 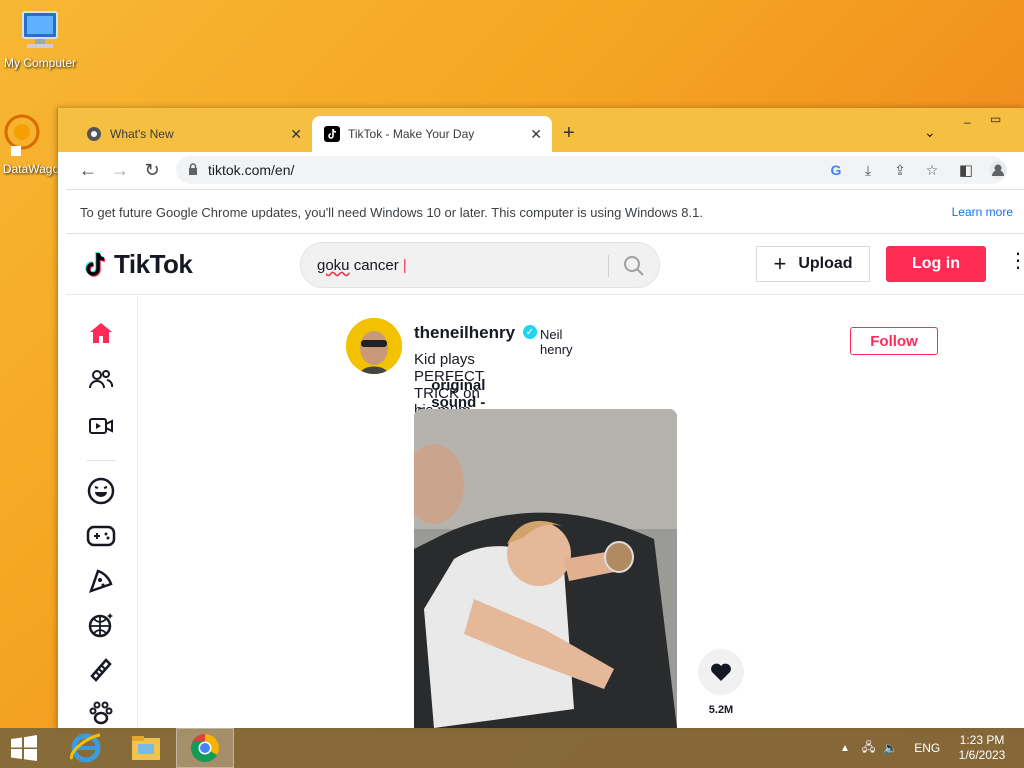 I want to click on address-bar: tiktok.com/en/ G ⤓ ⇪ ☆, so click(x=591, y=170).